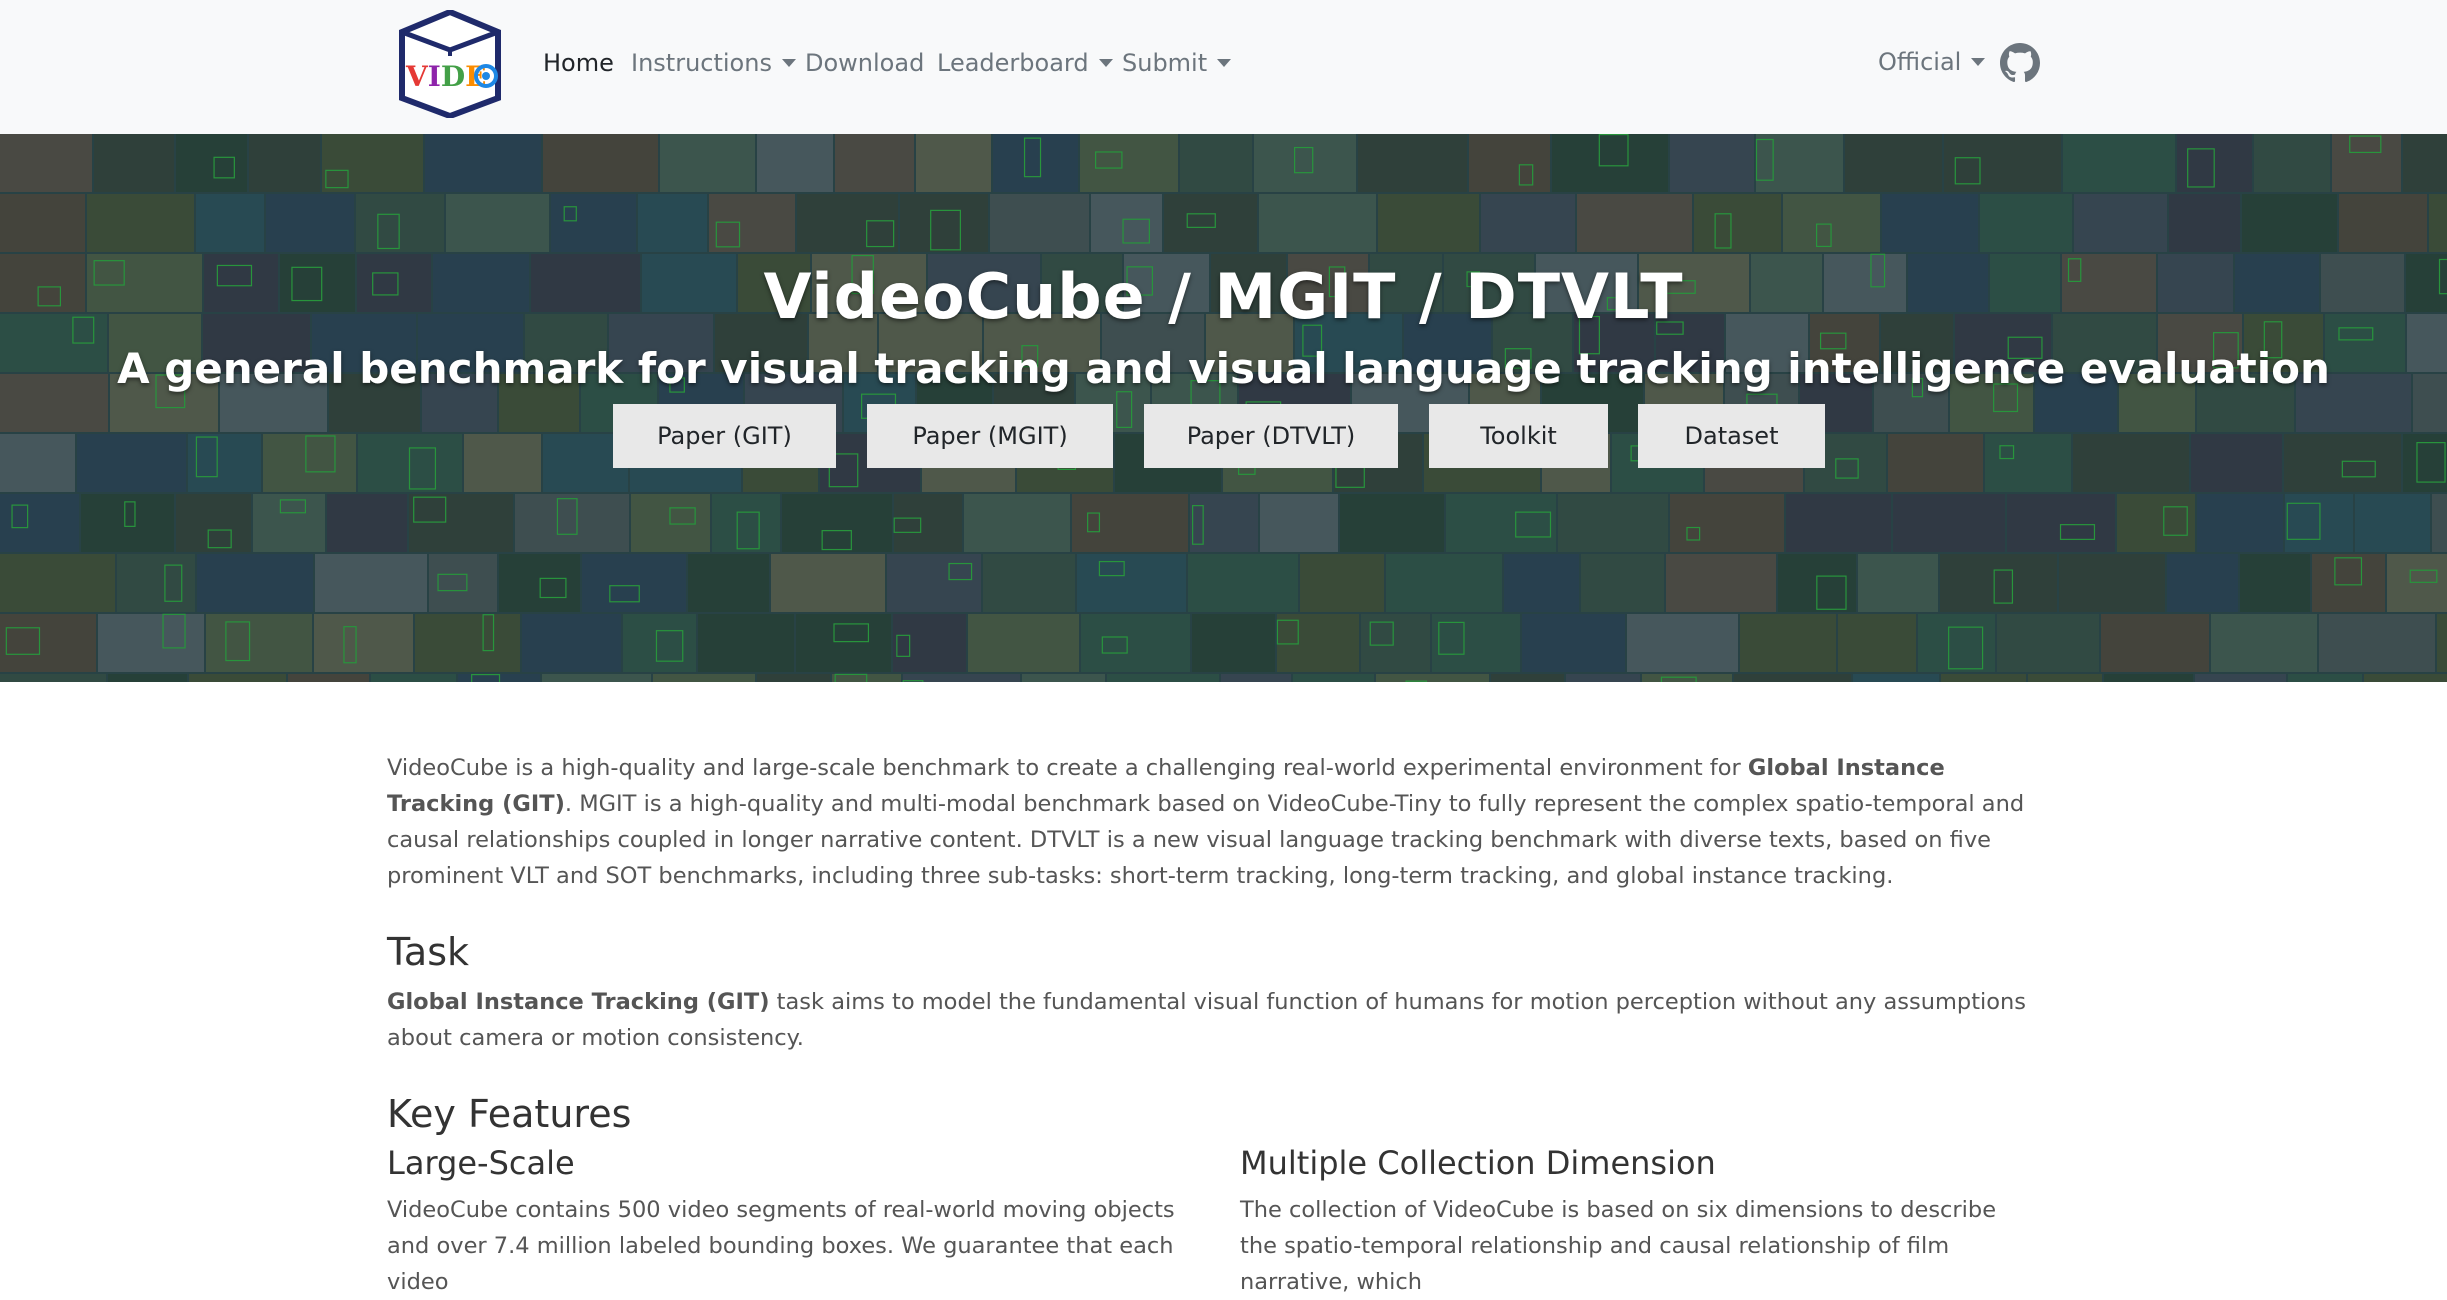 This screenshot has width=2447, height=1300. Describe the element at coordinates (1518, 436) in the screenshot. I see `toolkit-button: Toolkit` at that location.